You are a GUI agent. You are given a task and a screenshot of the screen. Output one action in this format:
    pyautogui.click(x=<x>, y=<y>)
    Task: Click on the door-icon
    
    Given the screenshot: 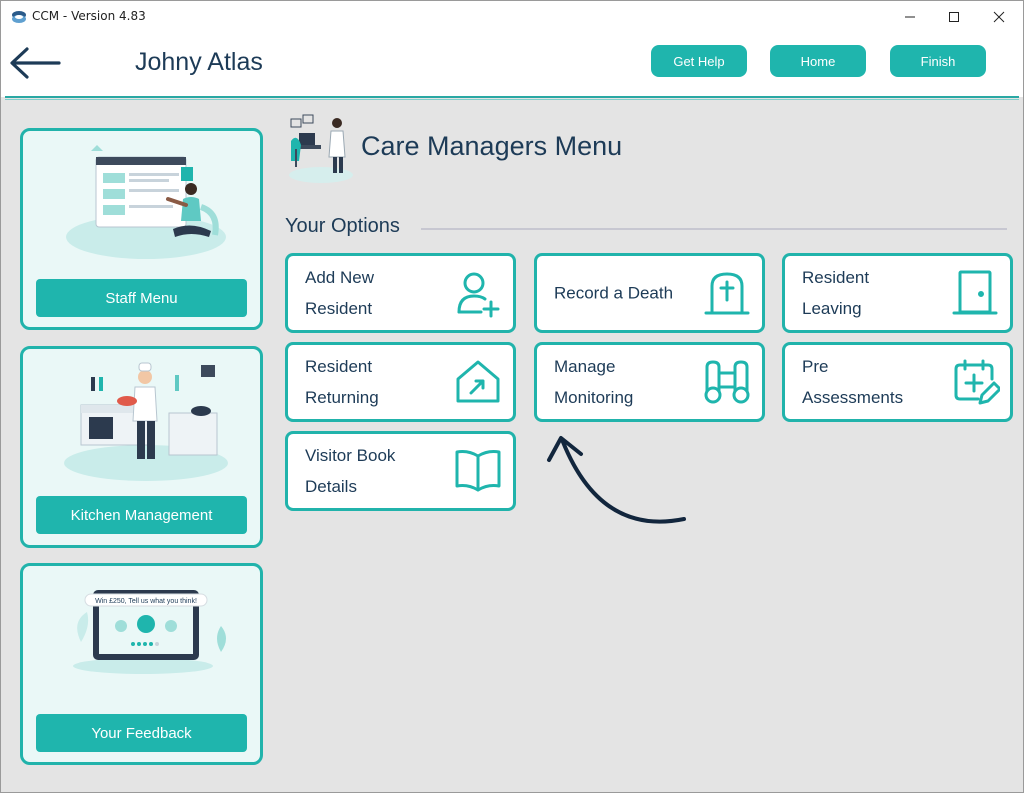 What is the action you would take?
    pyautogui.click(x=975, y=292)
    